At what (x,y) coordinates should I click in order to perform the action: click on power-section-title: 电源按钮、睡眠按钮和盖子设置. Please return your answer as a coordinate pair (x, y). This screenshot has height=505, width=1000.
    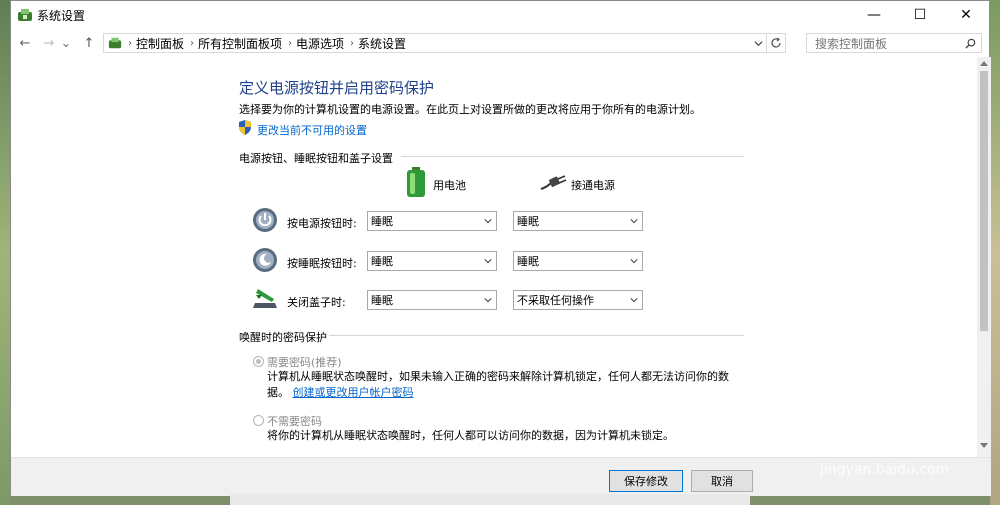
    Looking at the image, I should click on (316, 158).